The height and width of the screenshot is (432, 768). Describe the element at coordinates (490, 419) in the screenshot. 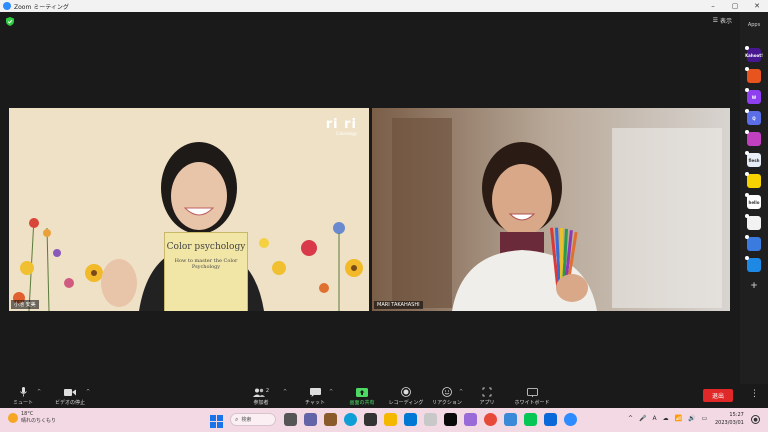

I see `chrome-browser-icon` at that location.